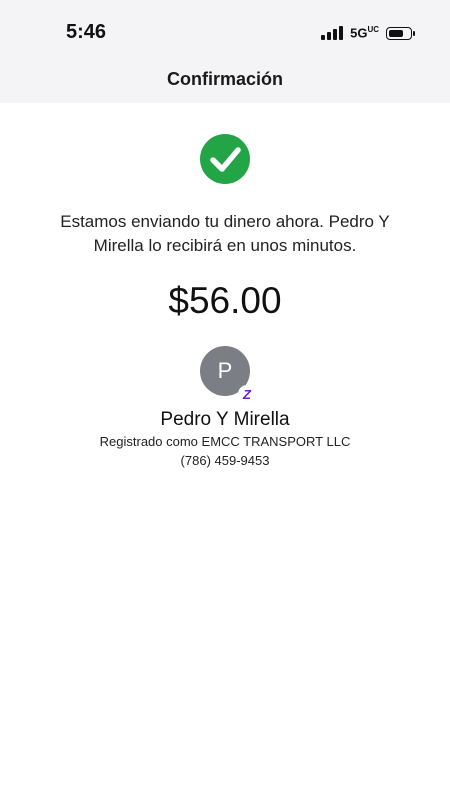 This screenshot has width=450, height=801. I want to click on status-bar: 5:46 5GUC, so click(225, 30).